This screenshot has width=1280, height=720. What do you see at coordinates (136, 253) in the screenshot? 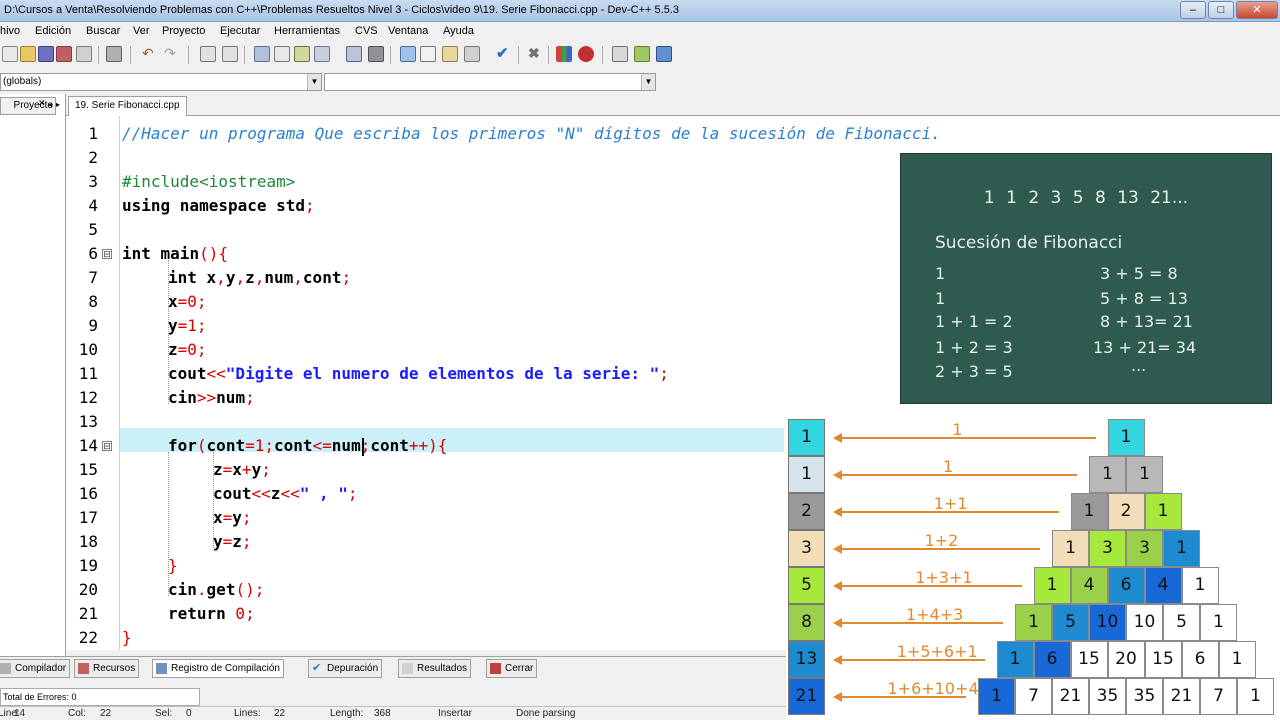
I see `keyword: int` at bounding box center [136, 253].